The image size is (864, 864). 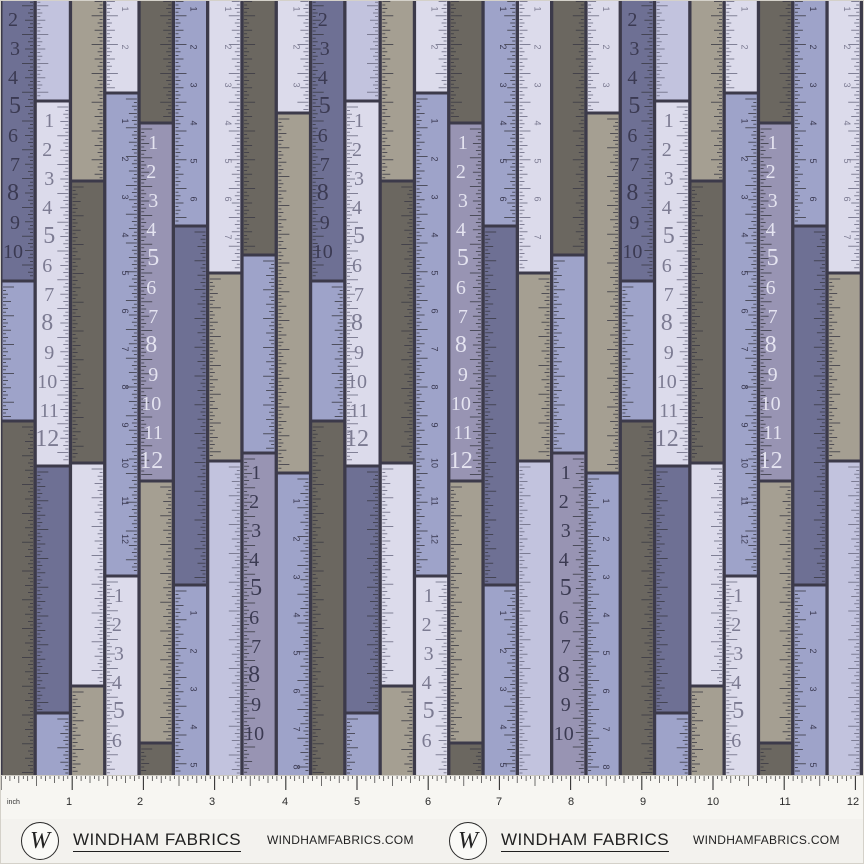 I want to click on tape-segment: 1 2 3 4 5 6 7, so click(x=534, y=136).